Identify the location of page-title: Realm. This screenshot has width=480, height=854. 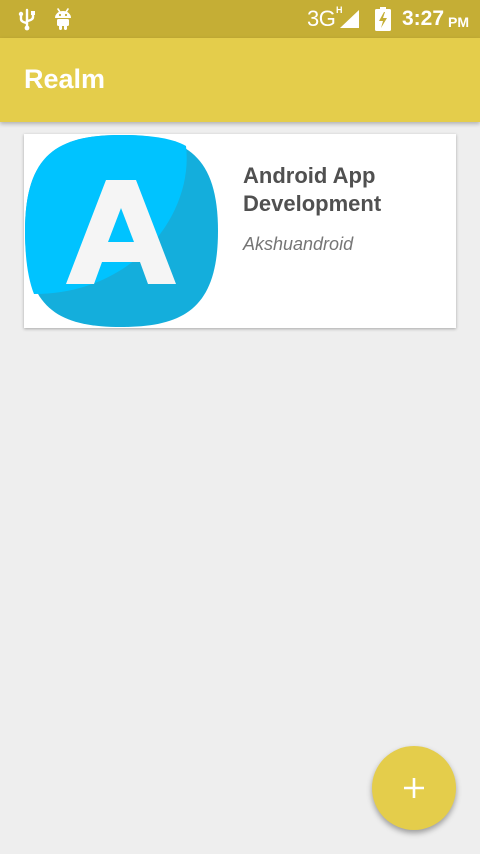
(65, 79).